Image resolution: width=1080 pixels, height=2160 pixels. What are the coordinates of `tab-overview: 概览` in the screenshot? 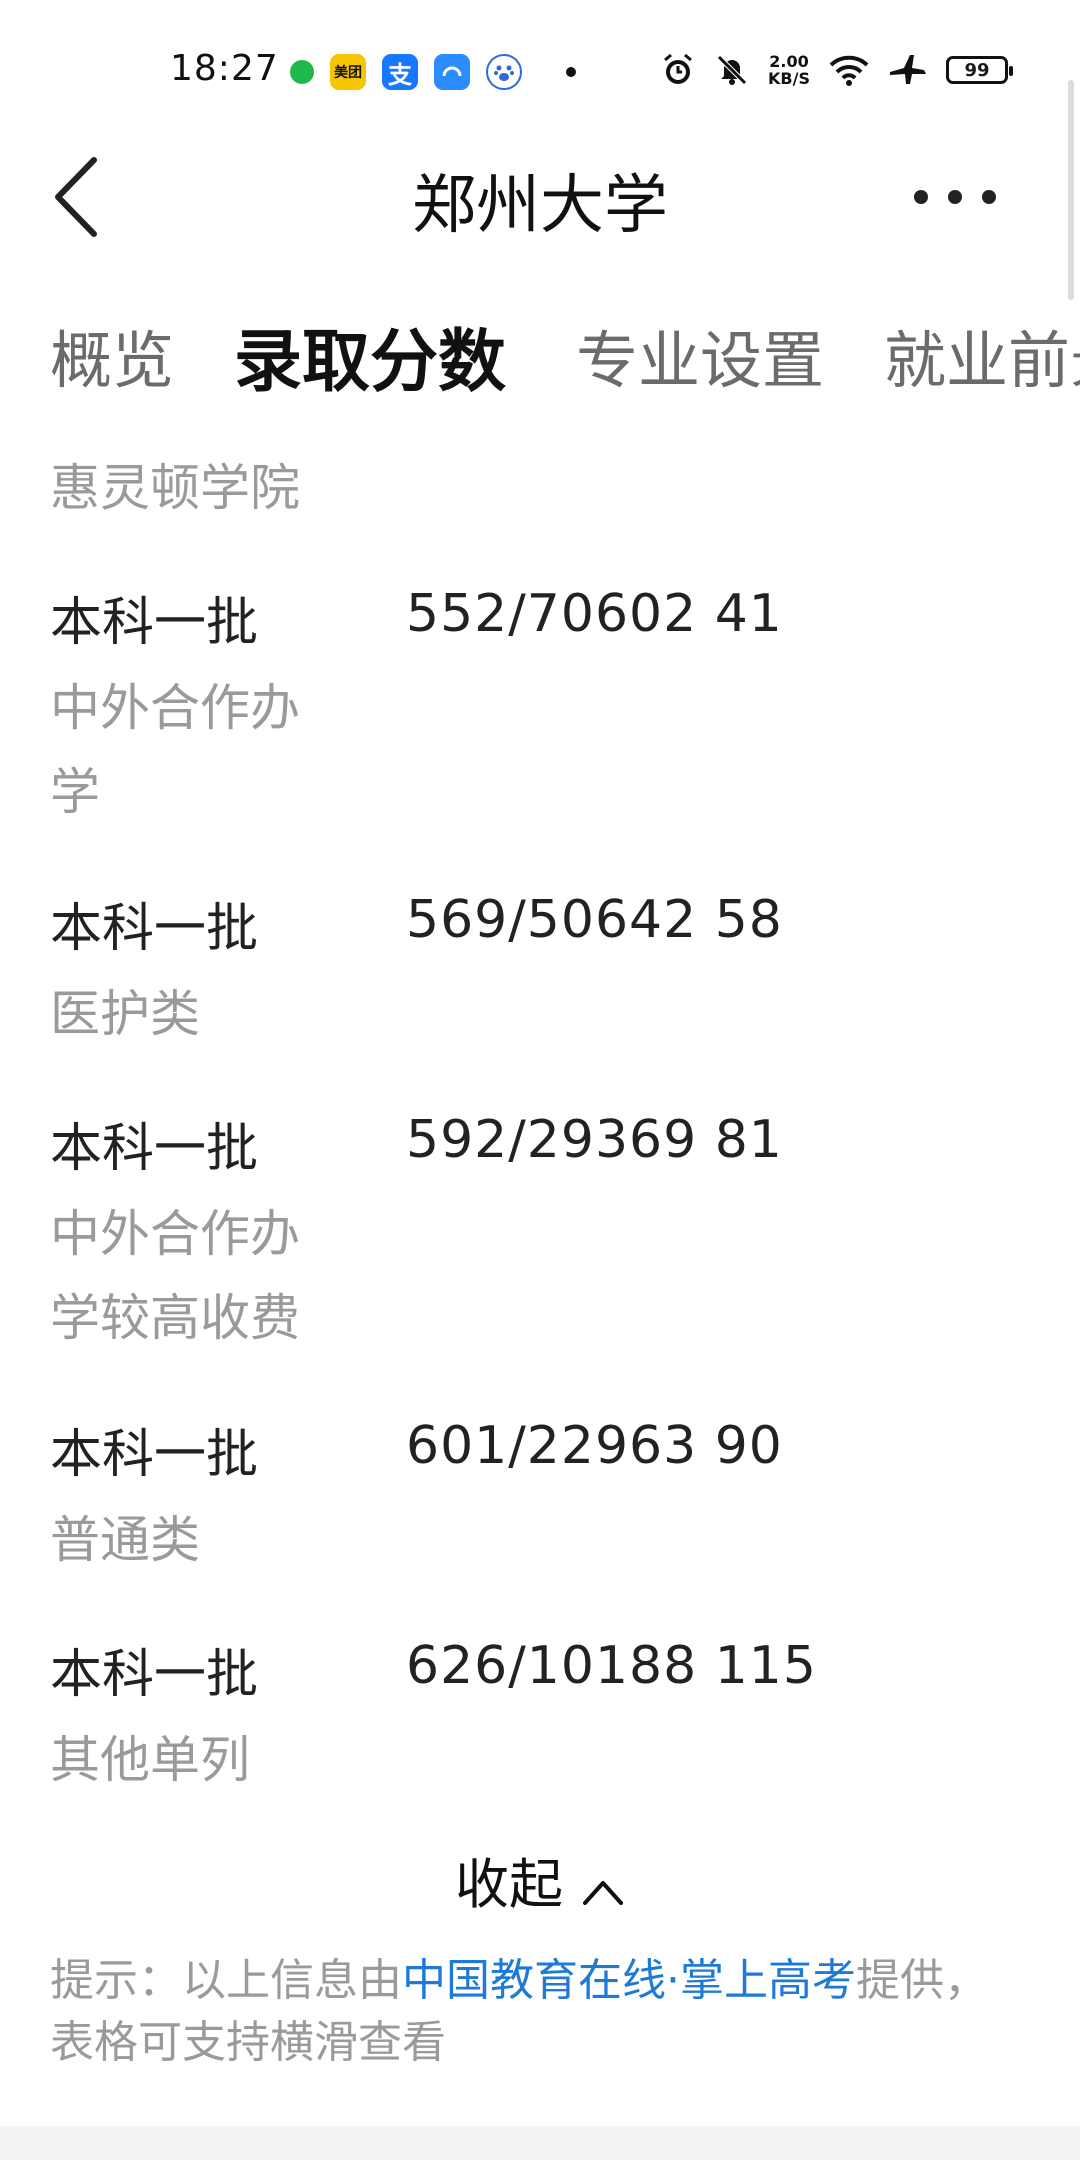 It's located at (112, 355).